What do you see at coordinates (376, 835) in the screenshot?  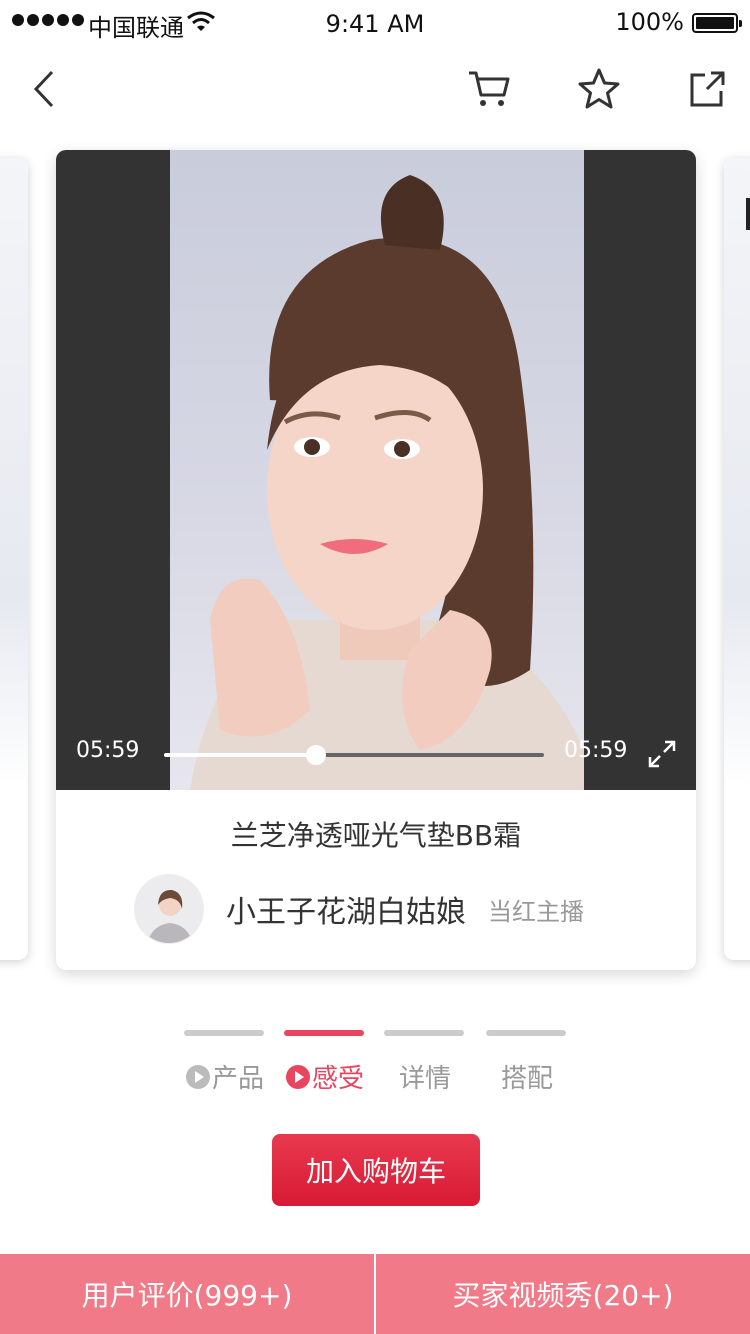 I see `product-title: 兰芝净透哑光气垫BB霜` at bounding box center [376, 835].